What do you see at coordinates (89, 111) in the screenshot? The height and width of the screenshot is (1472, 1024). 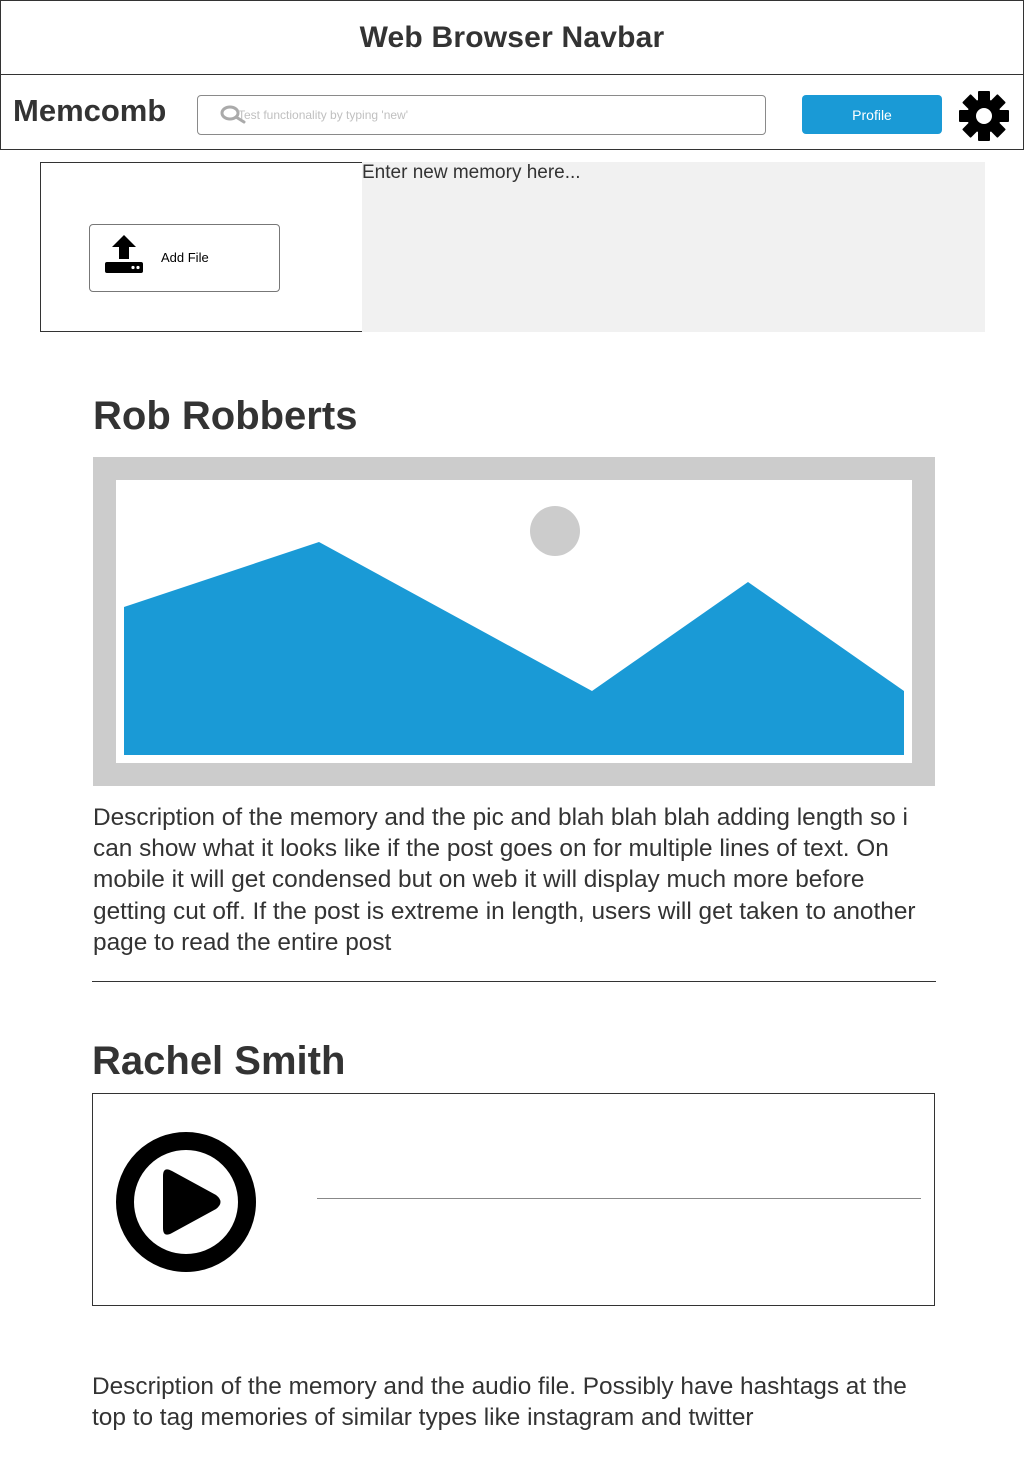 I see `brand-logo: Memcomb` at bounding box center [89, 111].